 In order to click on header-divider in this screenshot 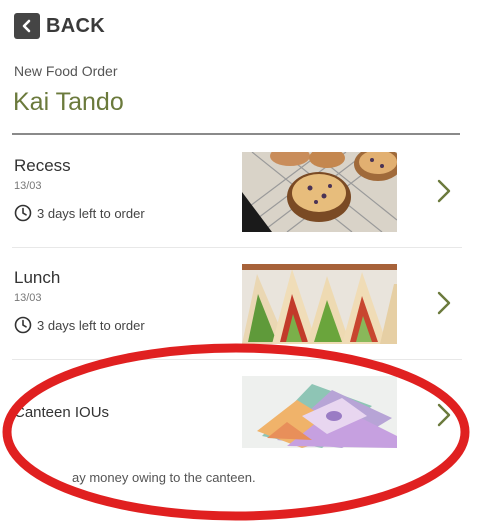, I will do `click(236, 134)`.